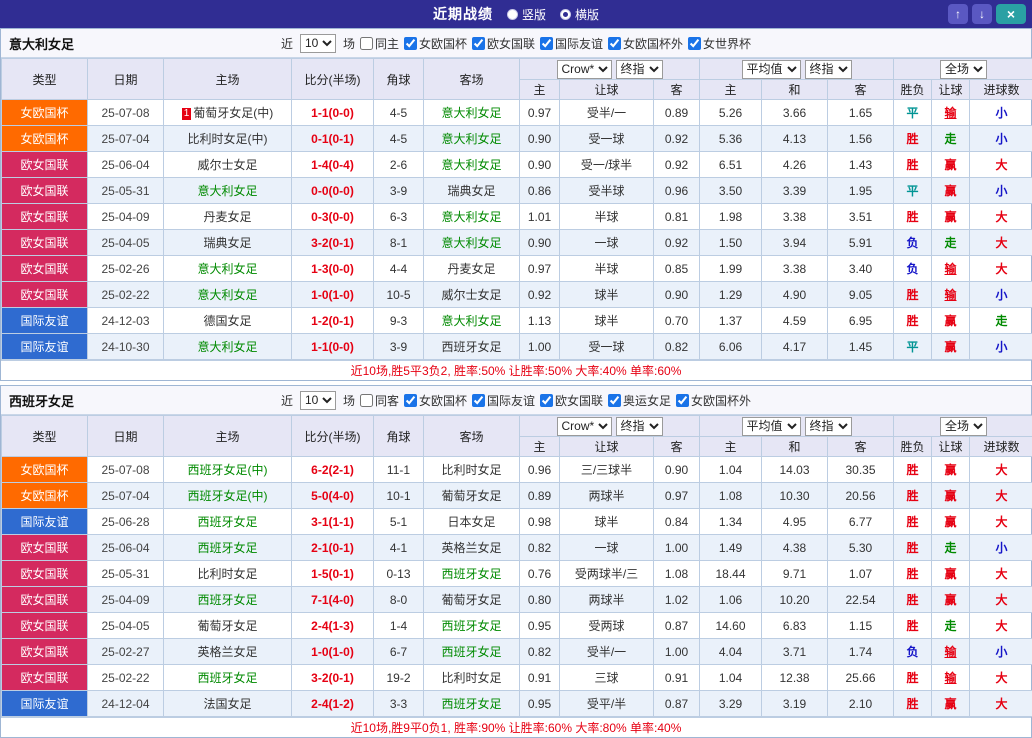 This screenshot has height=738, width=1032. What do you see at coordinates (719, 43) in the screenshot?
I see `league-filter: 女世界杯` at bounding box center [719, 43].